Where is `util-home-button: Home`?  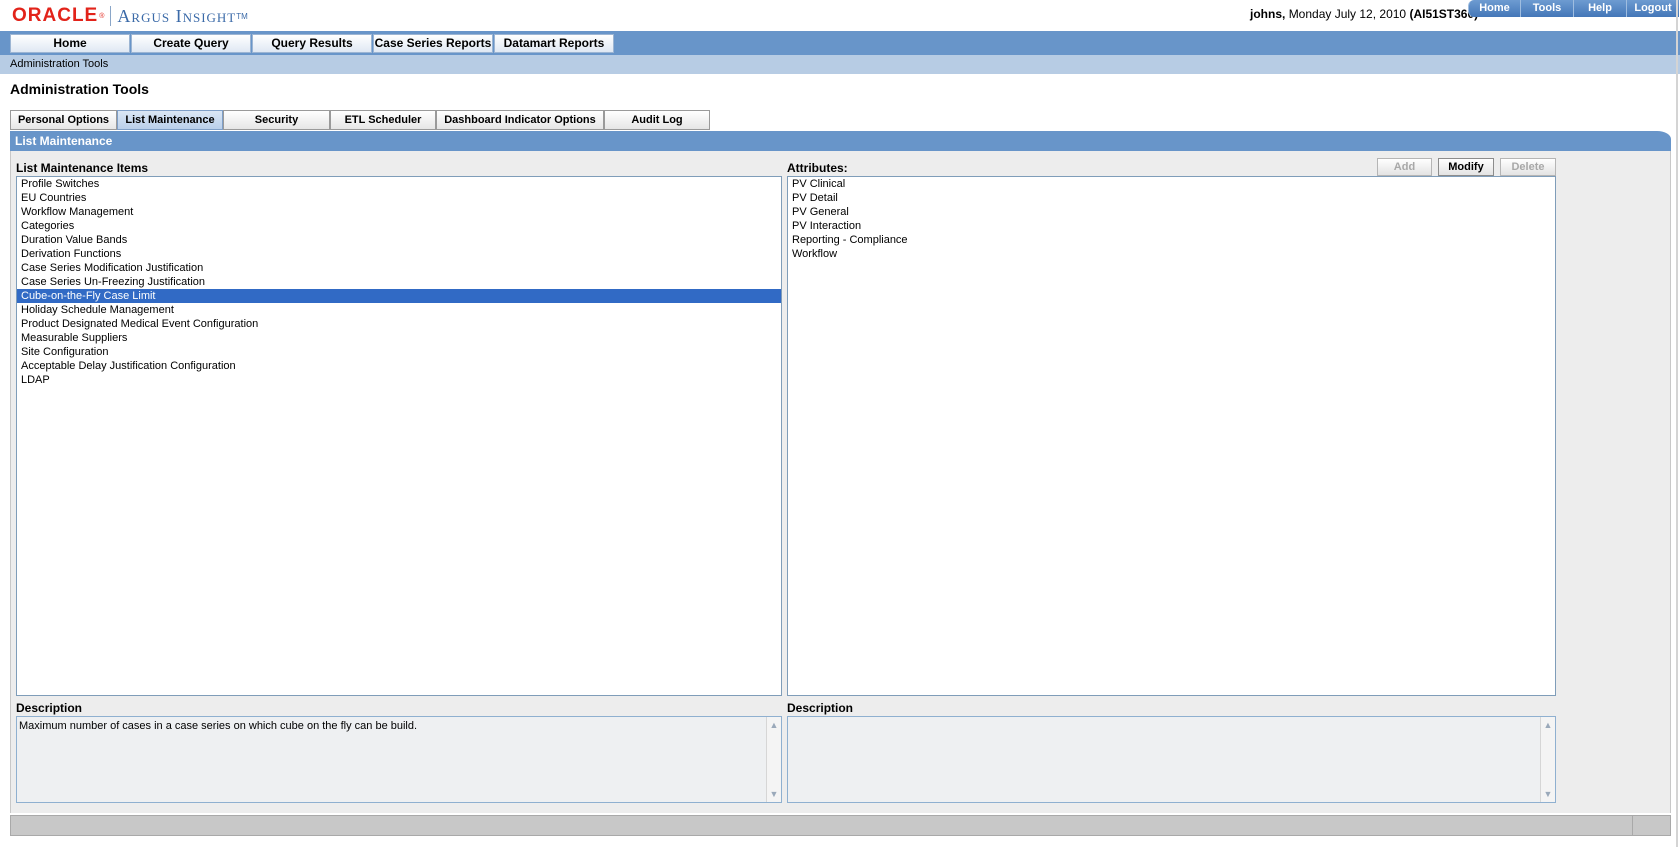 util-home-button: Home is located at coordinates (1494, 8).